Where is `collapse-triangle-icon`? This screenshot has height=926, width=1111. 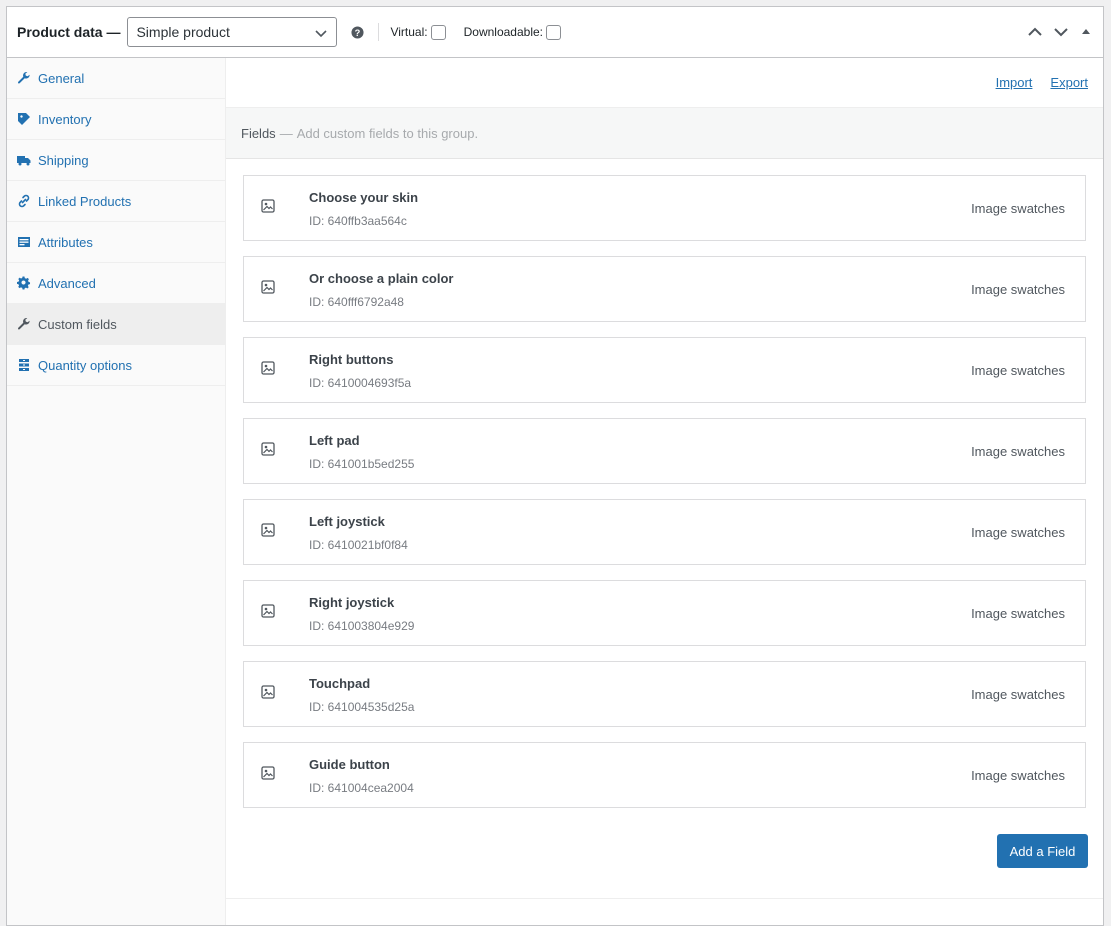 collapse-triangle-icon is located at coordinates (1086, 32).